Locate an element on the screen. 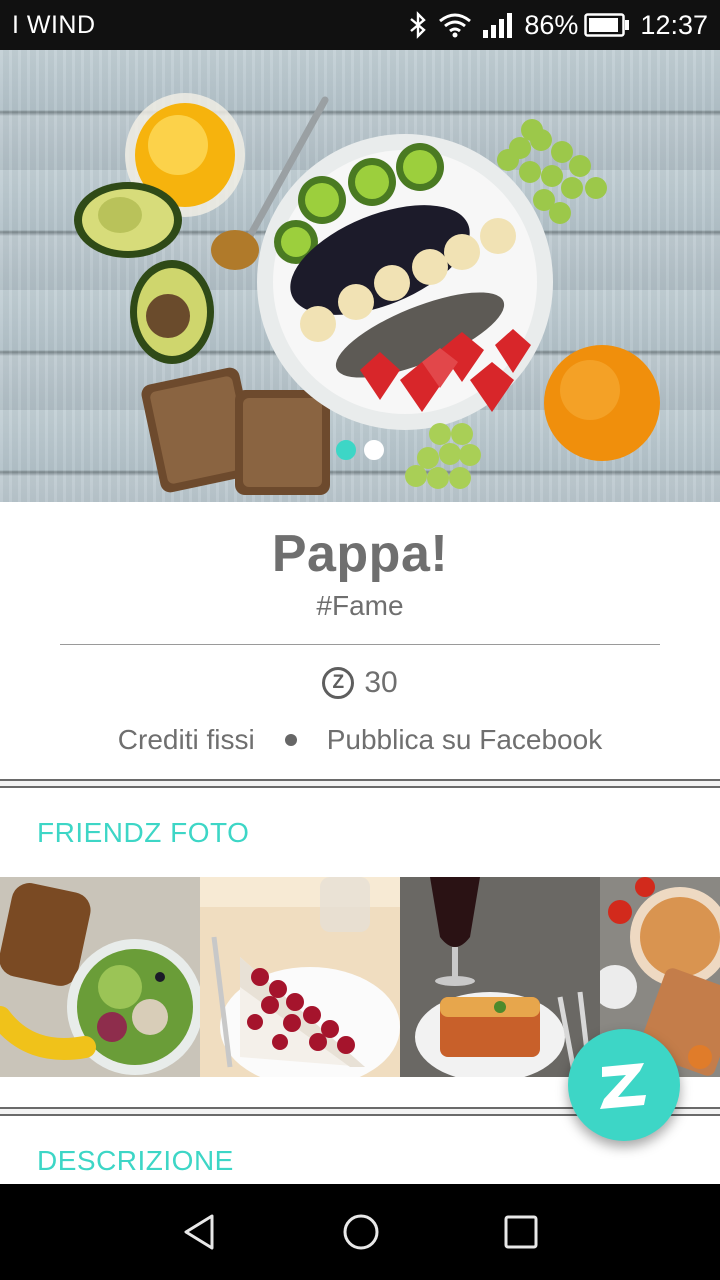  bullet-separator is located at coordinates (290, 740).